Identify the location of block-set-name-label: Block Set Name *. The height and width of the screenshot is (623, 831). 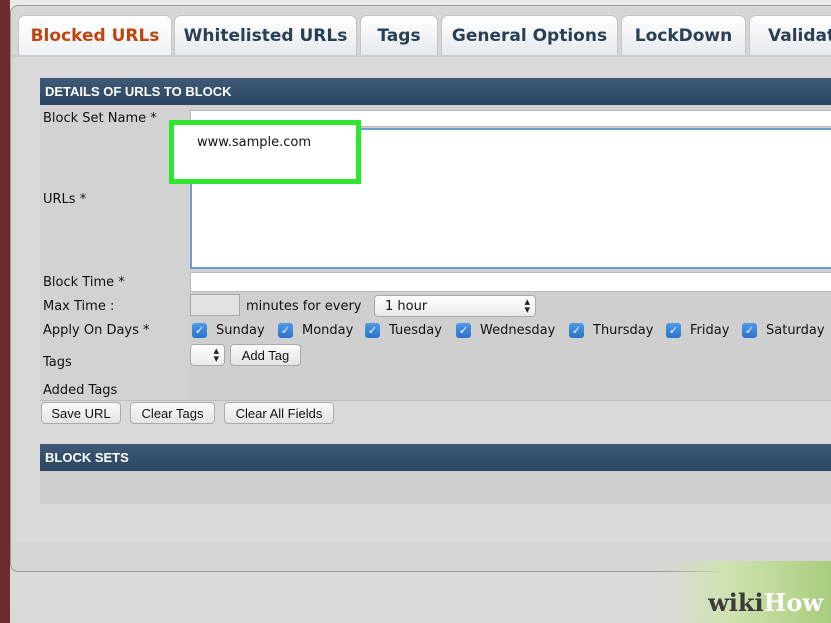
(100, 118).